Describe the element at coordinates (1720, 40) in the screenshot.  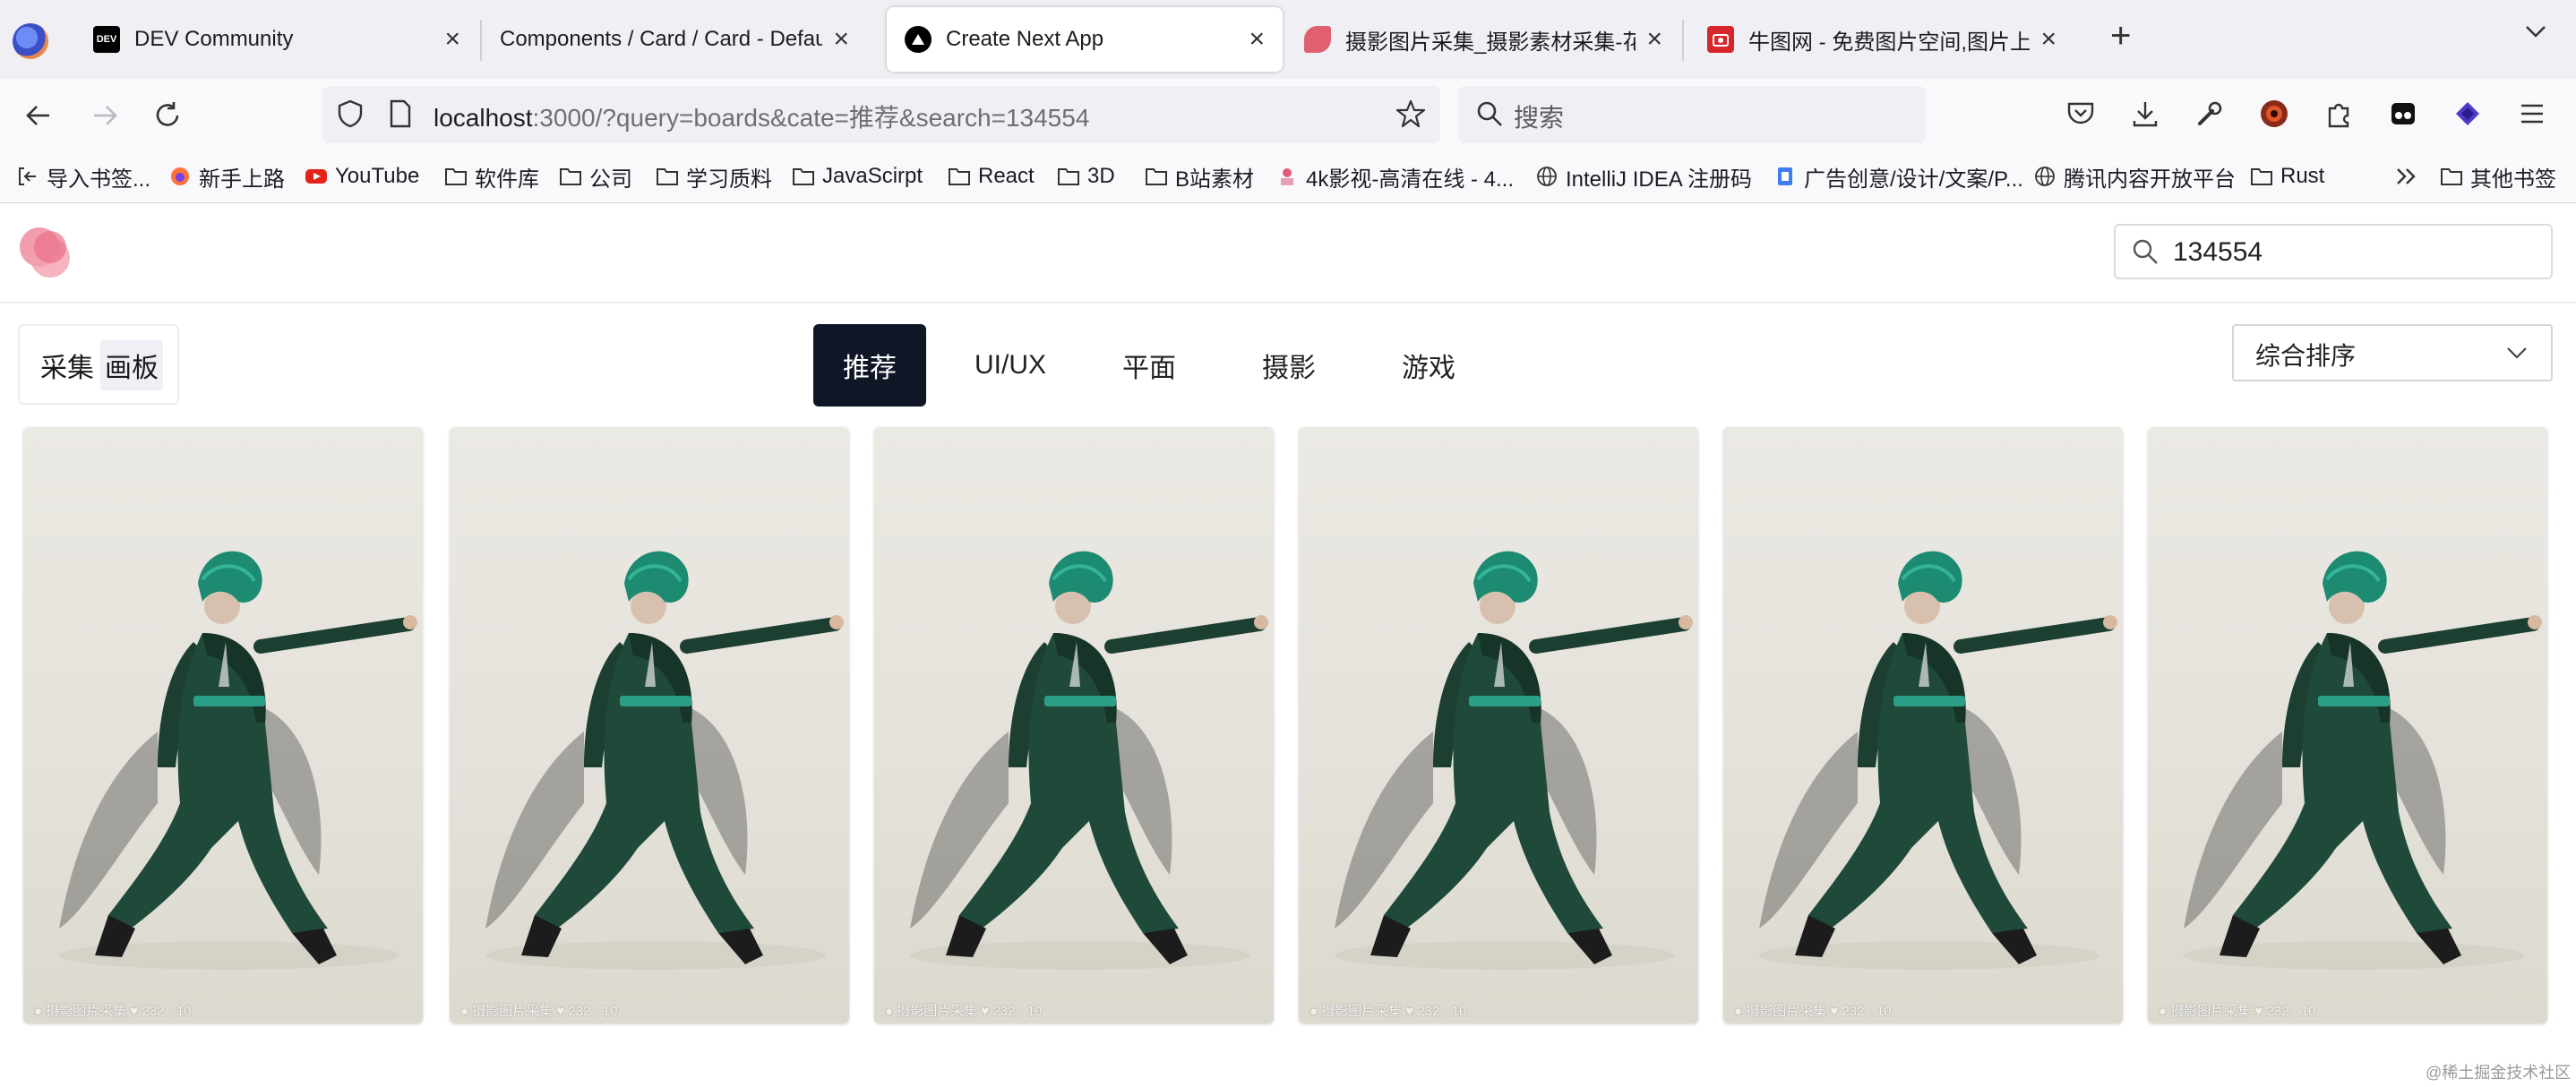
I see `niutu-logo-icon` at that location.